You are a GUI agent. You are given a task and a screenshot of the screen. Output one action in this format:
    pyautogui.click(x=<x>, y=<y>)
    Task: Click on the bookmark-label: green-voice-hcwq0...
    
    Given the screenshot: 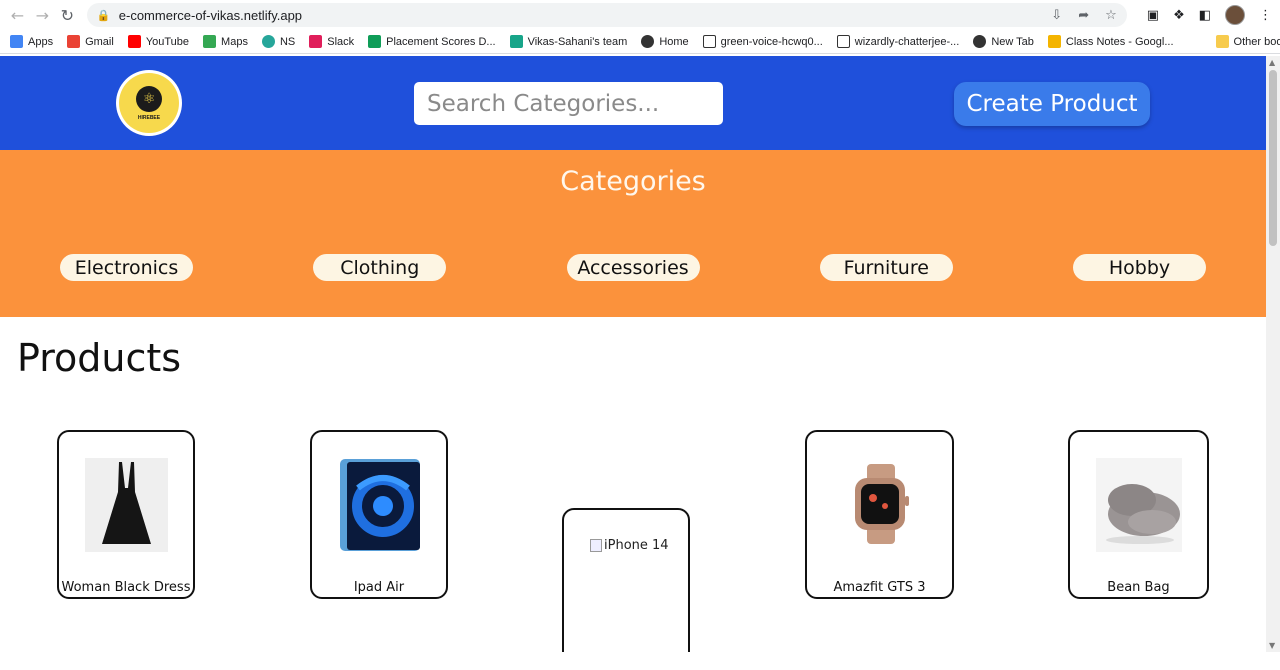 What is the action you would take?
    pyautogui.click(x=771, y=41)
    